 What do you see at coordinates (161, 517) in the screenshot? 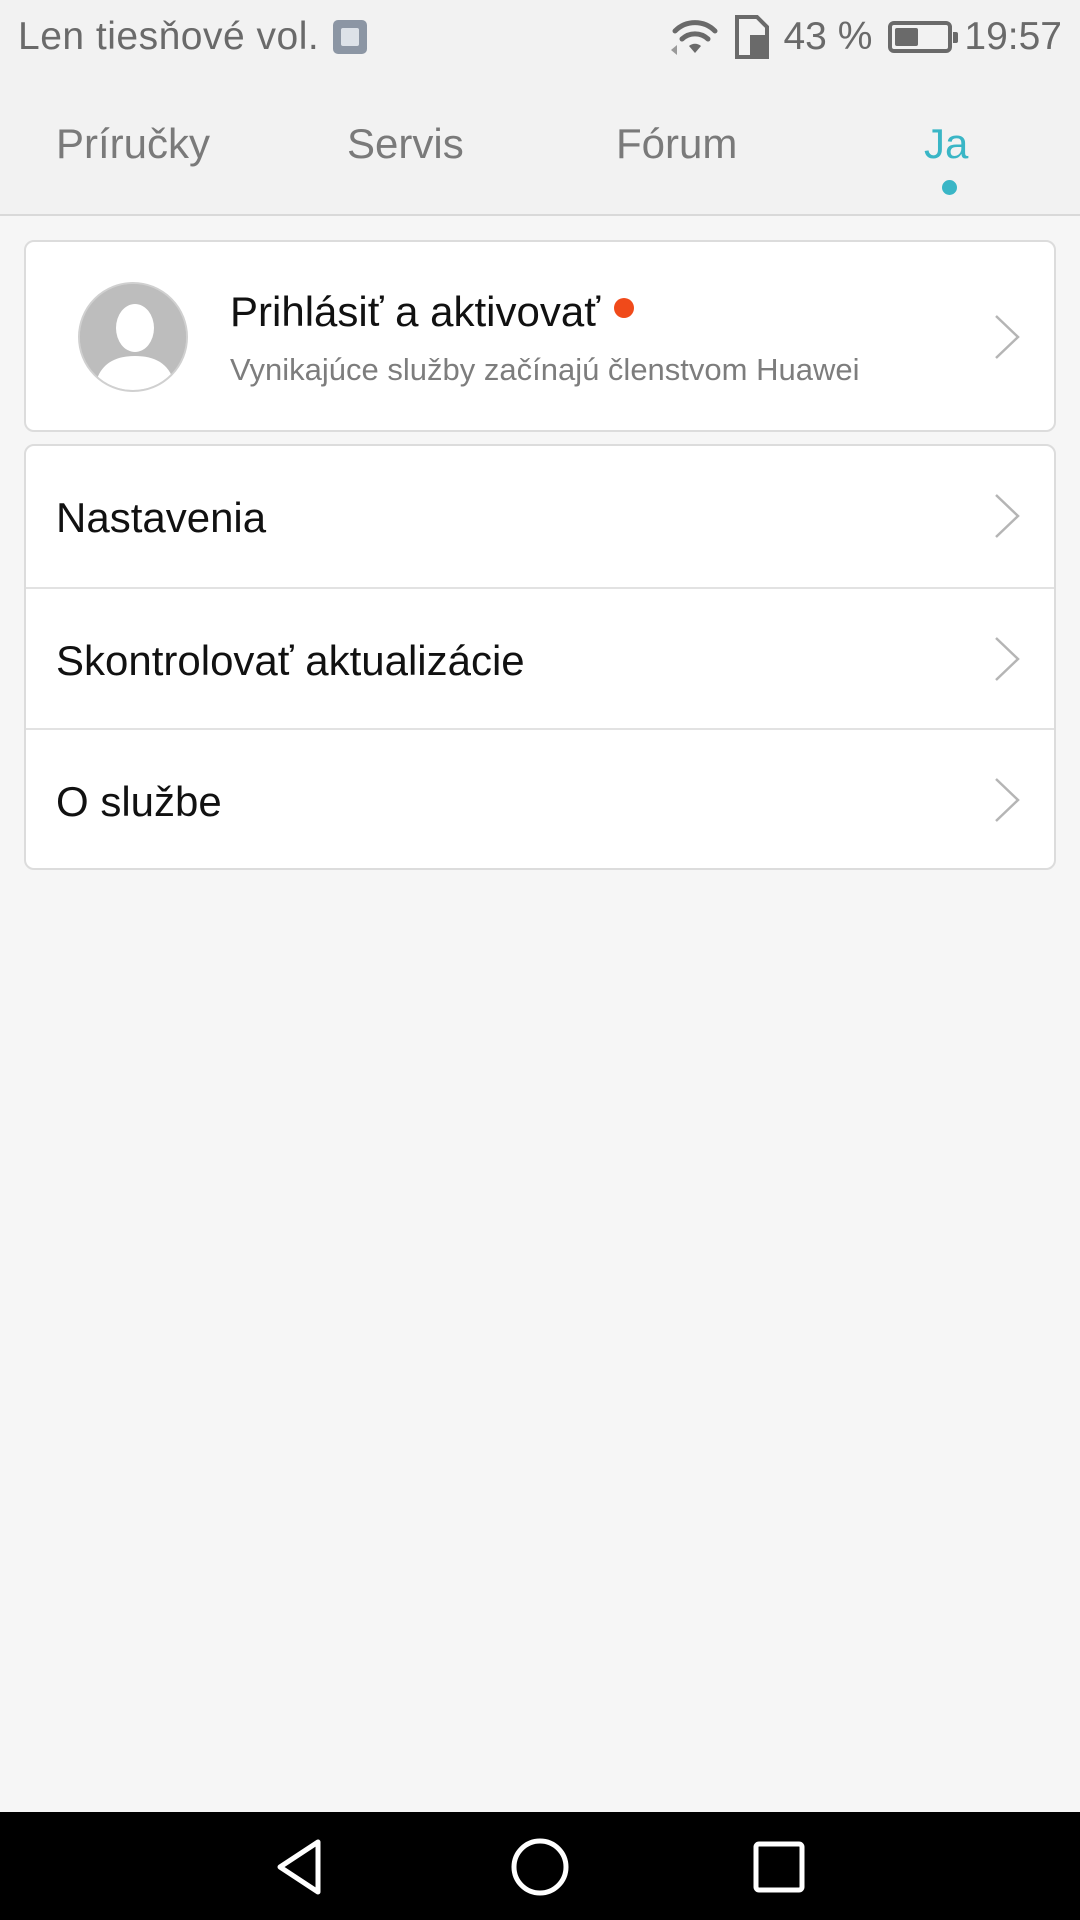
I see `menu-item-label: Nastavenia` at bounding box center [161, 517].